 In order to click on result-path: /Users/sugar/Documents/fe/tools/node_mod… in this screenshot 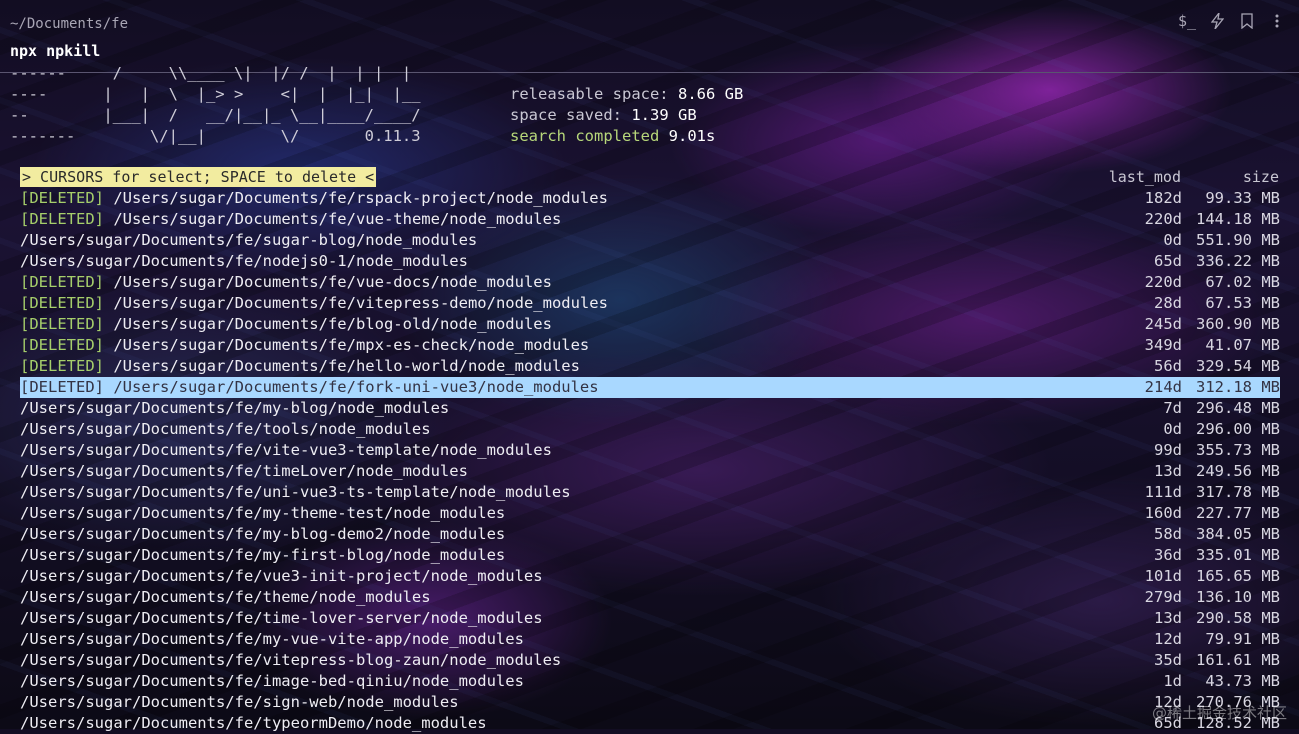, I will do `click(225, 429)`.